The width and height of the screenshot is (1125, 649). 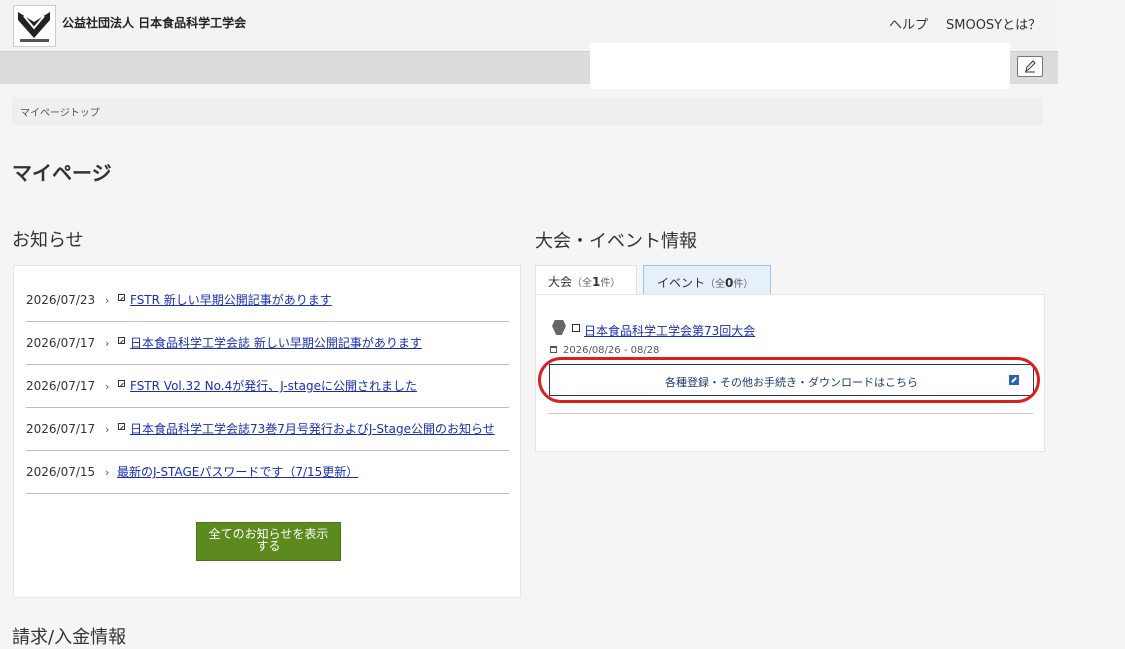 I want to click on news-item: 2026/07/17 › 日本食品科学工学会誌 新しい早期公開記事があります, so click(x=267, y=343).